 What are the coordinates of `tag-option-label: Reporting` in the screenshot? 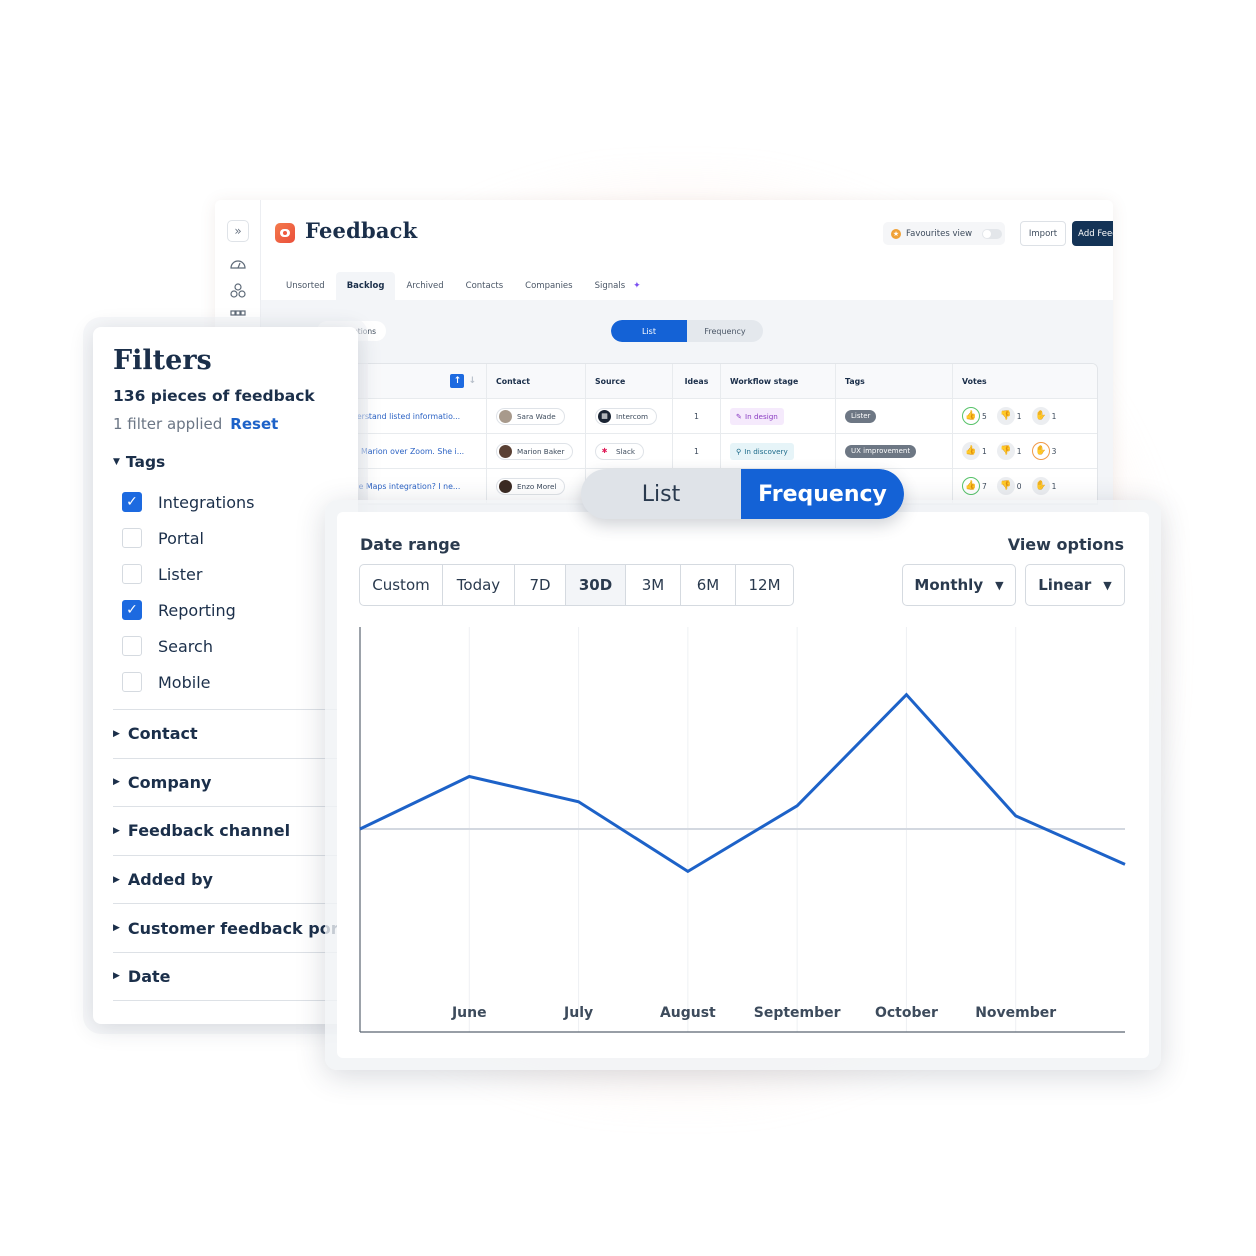 It's located at (197, 610).